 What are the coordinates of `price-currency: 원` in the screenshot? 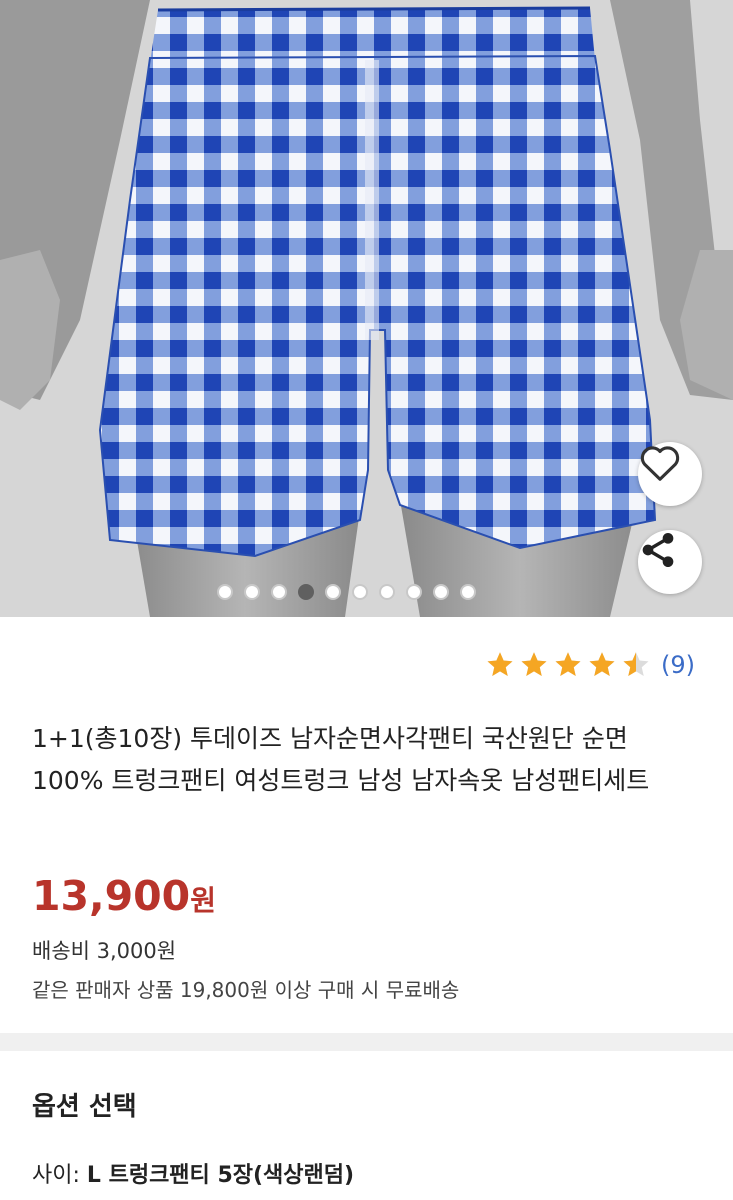 It's located at (203, 900).